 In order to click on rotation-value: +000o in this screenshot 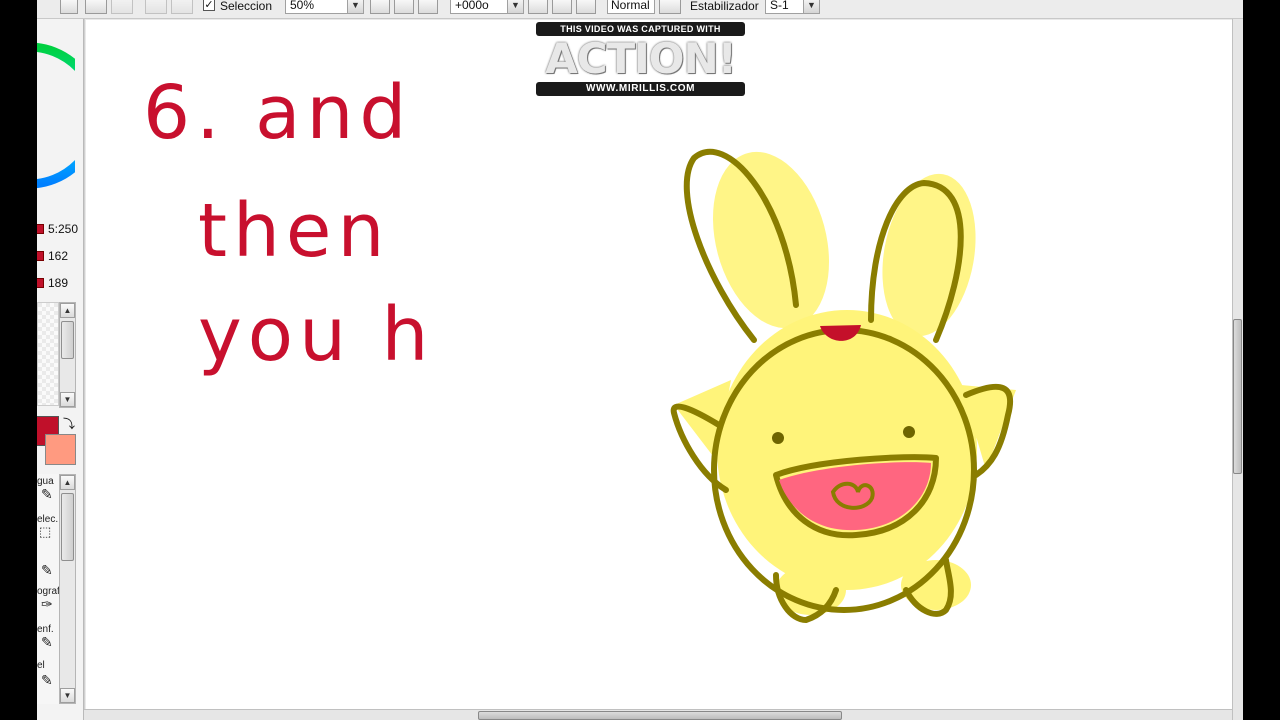, I will do `click(472, 6)`.